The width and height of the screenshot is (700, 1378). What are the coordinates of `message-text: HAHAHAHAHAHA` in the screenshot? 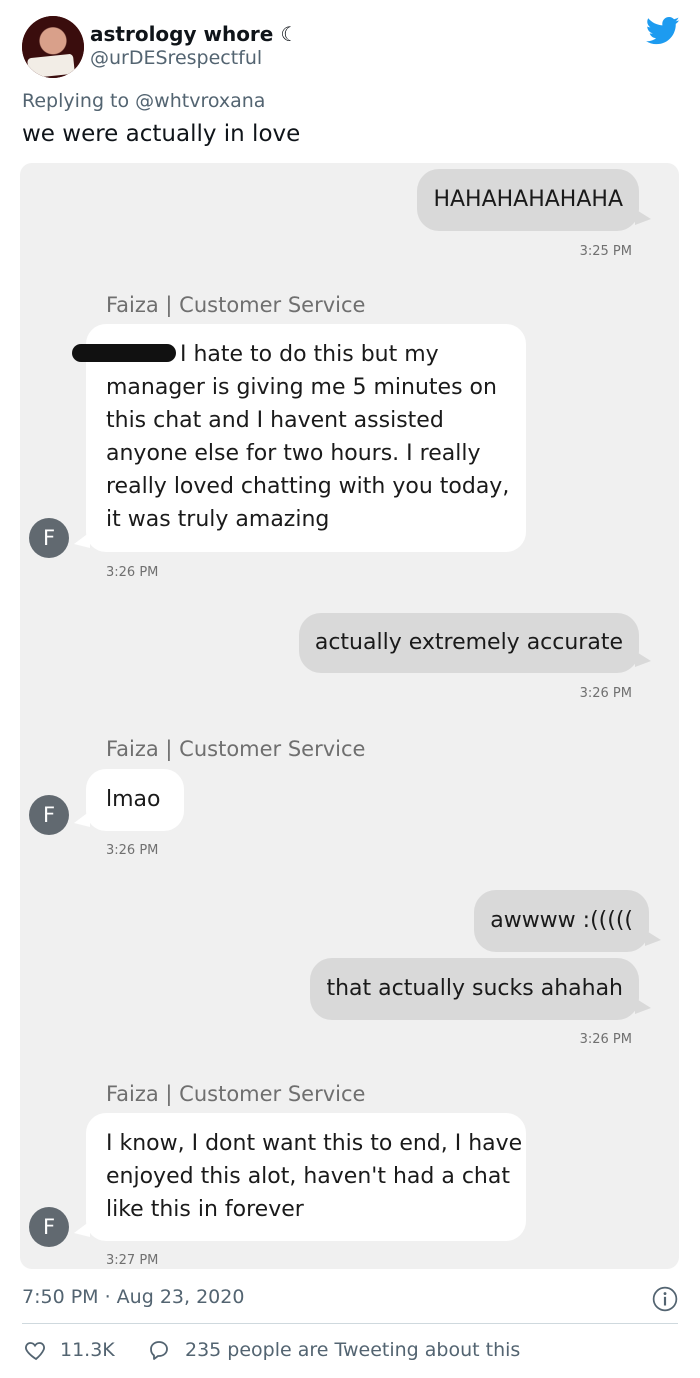 It's located at (528, 199).